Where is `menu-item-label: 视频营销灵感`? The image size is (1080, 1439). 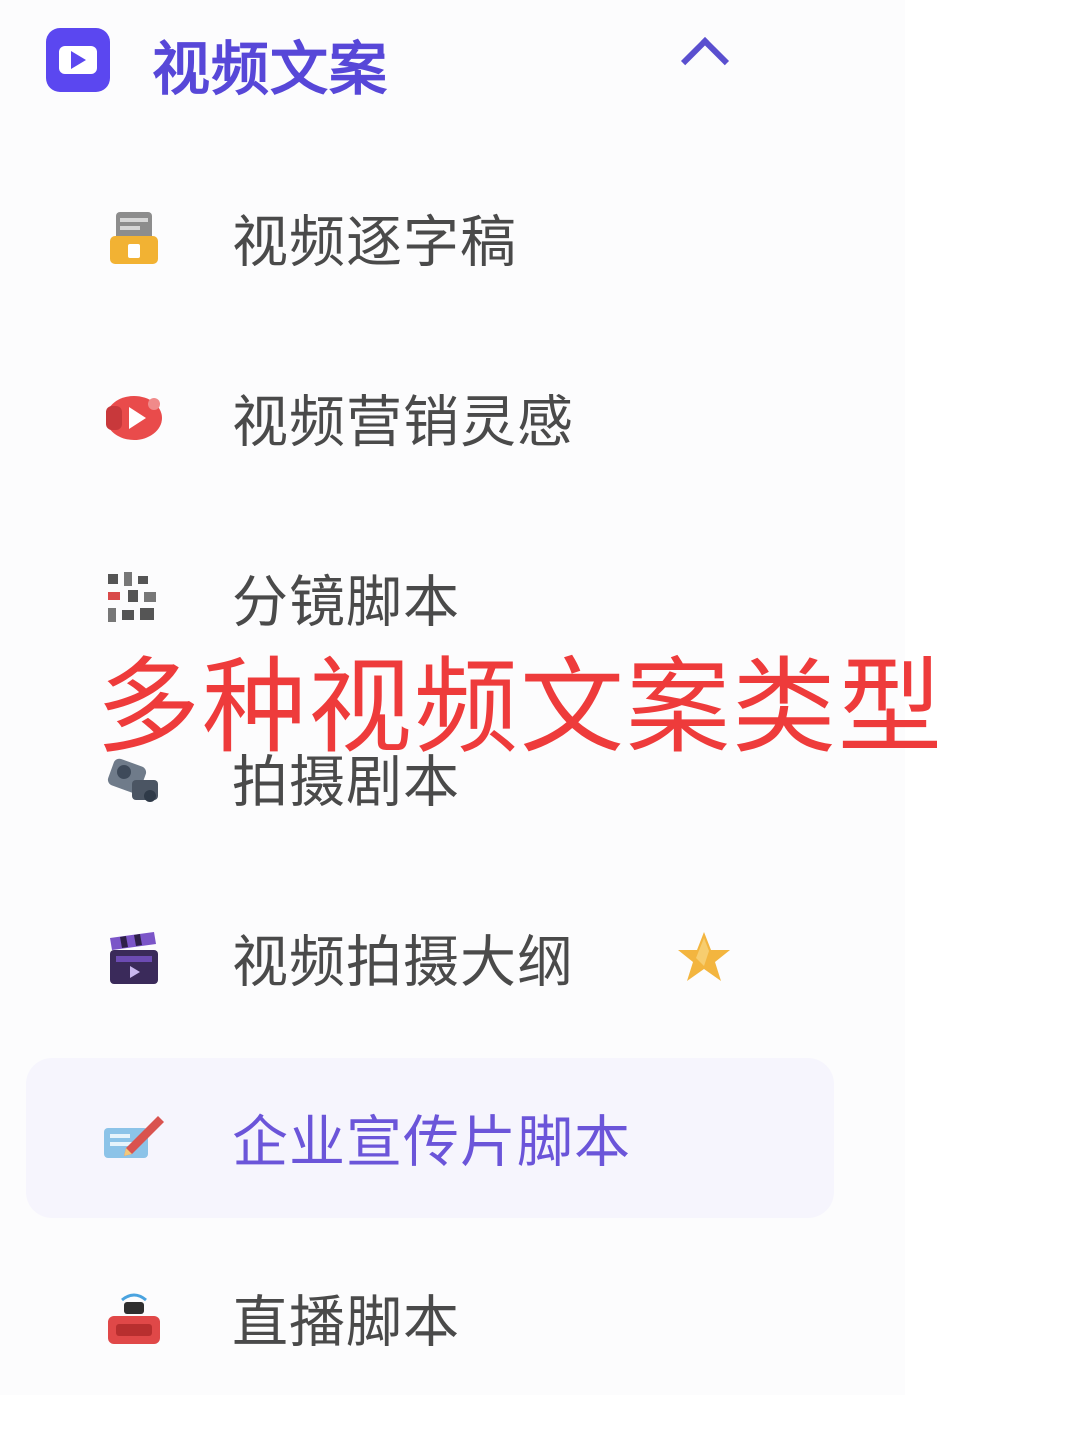
menu-item-label: 视频营销灵感 is located at coordinates (403, 423).